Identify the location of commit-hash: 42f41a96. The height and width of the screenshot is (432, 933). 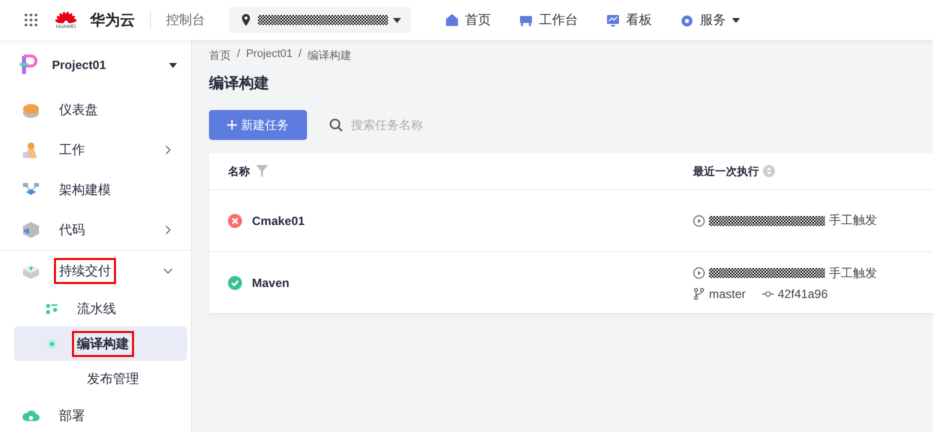
(803, 293).